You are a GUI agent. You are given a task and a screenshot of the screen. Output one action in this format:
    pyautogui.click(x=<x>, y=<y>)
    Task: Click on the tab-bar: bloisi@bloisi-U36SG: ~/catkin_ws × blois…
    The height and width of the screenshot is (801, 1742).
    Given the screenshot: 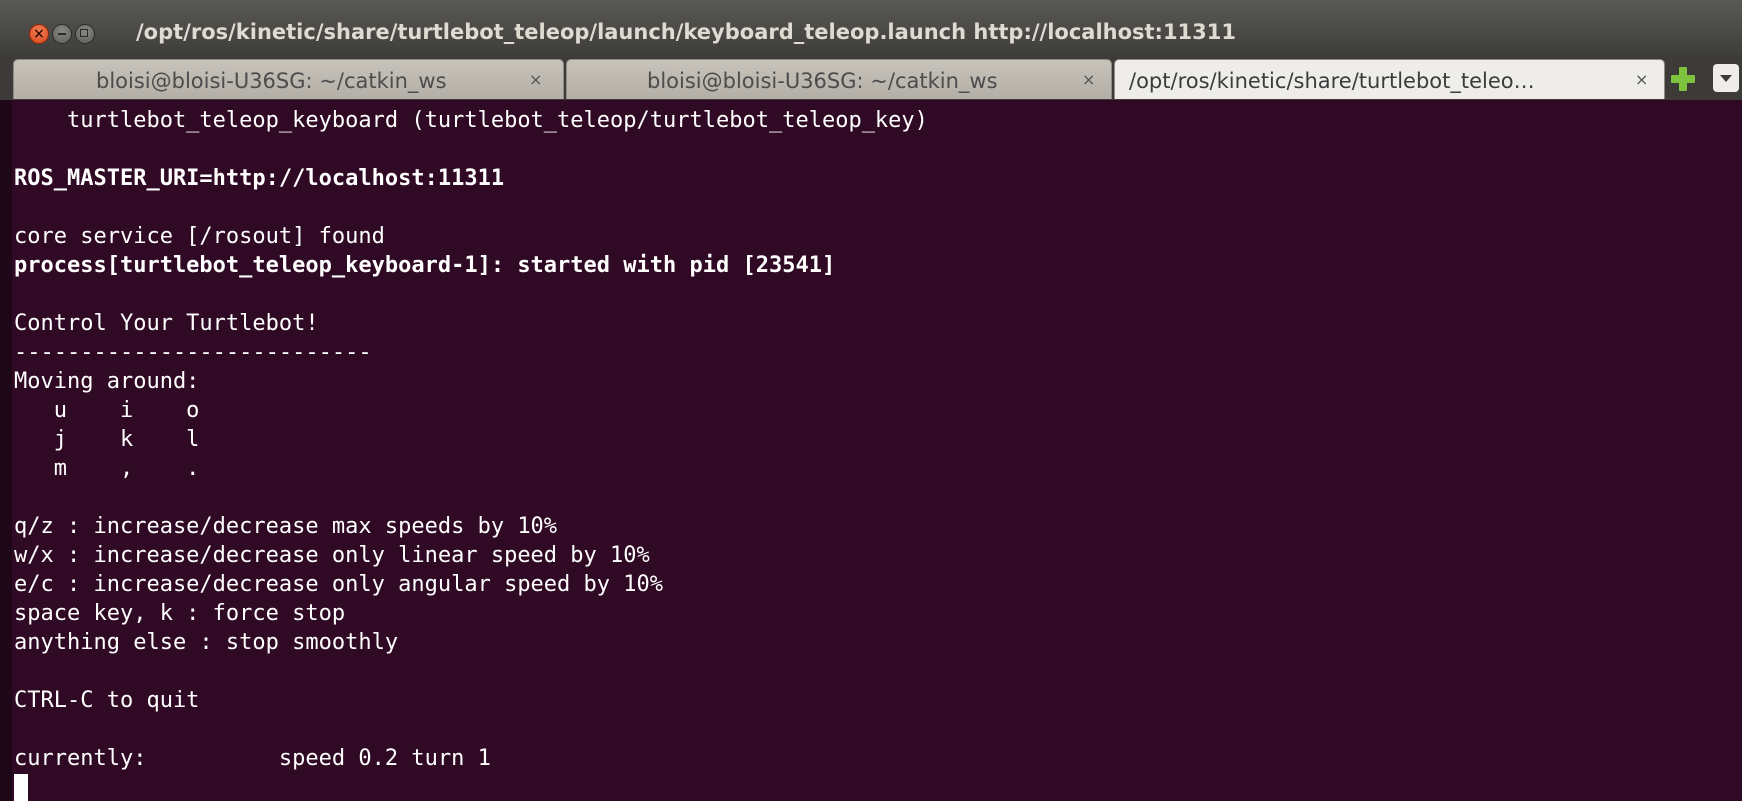 What is the action you would take?
    pyautogui.click(x=871, y=79)
    